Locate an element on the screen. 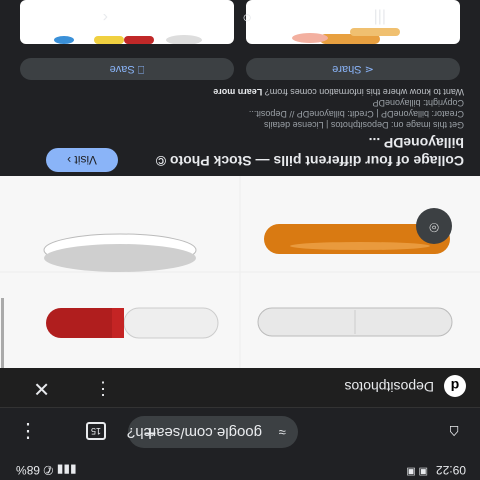 This screenshot has width=480, height=480. status-time: 09:22 is located at coordinates (450, 470).